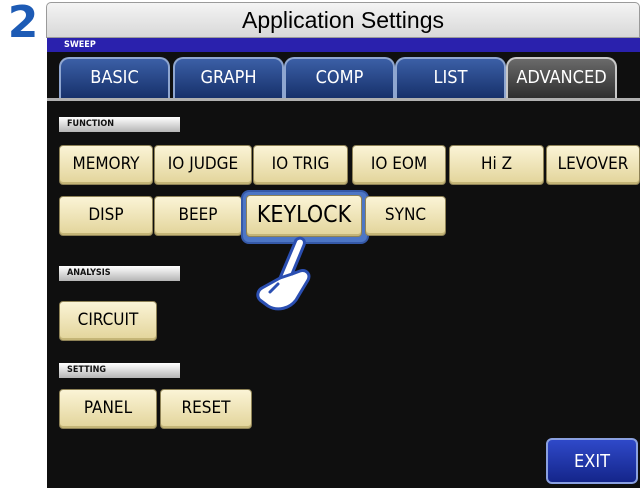 The image size is (642, 488). What do you see at coordinates (399, 165) in the screenshot?
I see `io-eom-button: IO EOM` at bounding box center [399, 165].